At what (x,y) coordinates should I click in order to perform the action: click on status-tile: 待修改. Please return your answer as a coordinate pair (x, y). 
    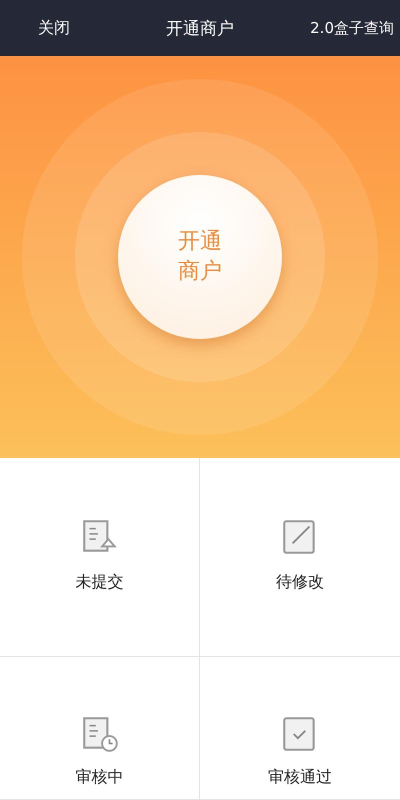
    Looking at the image, I should click on (300, 557).